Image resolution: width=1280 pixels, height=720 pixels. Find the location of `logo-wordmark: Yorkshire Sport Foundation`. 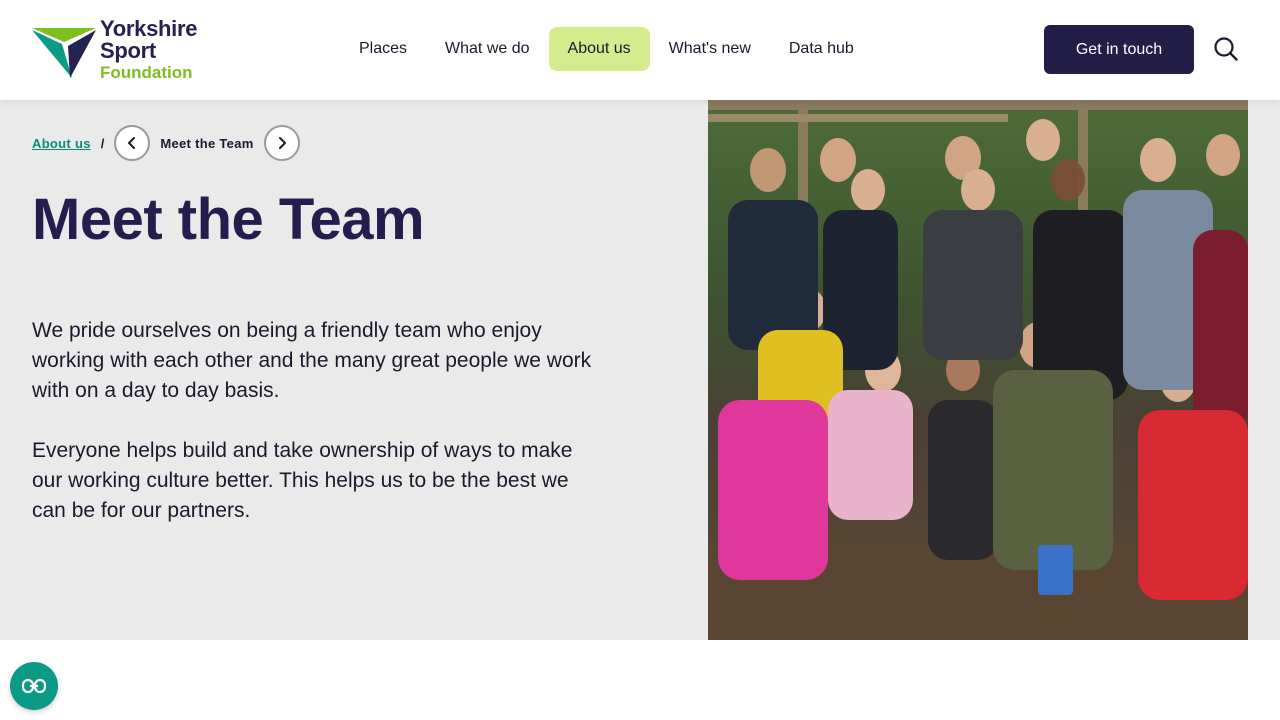

logo-wordmark: Yorkshire Sport Foundation is located at coordinates (149, 49).